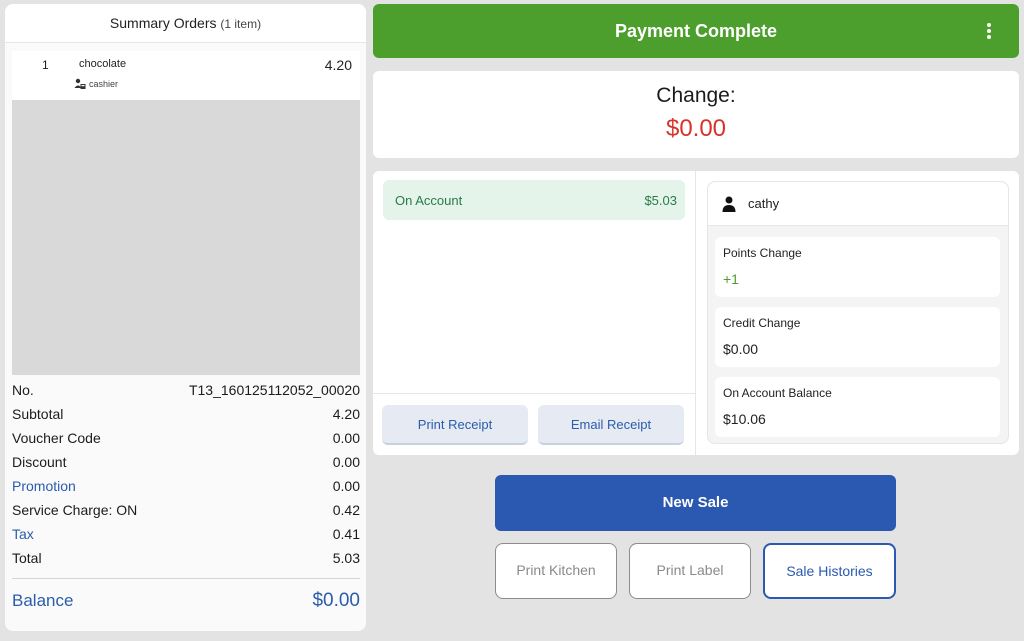 The height and width of the screenshot is (641, 1024). What do you see at coordinates (163, 23) in the screenshot?
I see `summary-title: Summary Orders` at bounding box center [163, 23].